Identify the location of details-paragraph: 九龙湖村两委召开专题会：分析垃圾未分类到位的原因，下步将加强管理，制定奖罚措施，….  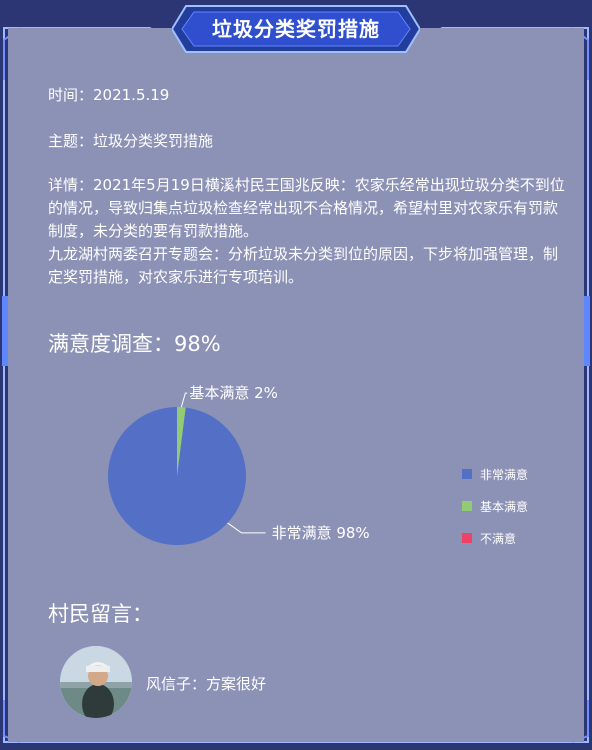
(303, 265).